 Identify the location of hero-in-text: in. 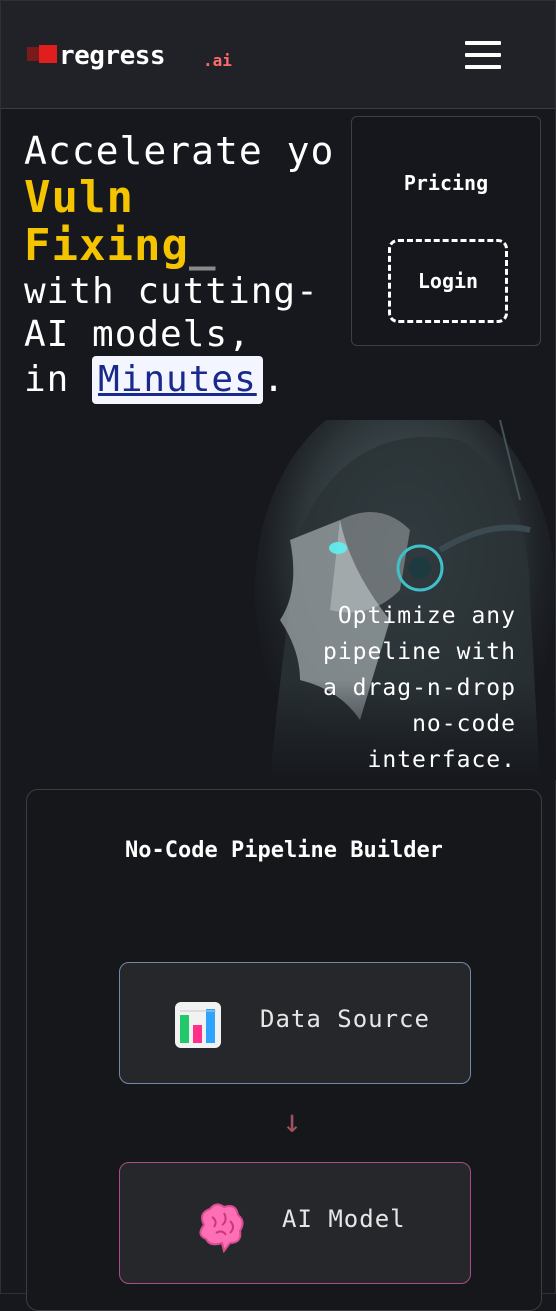
(58, 379).